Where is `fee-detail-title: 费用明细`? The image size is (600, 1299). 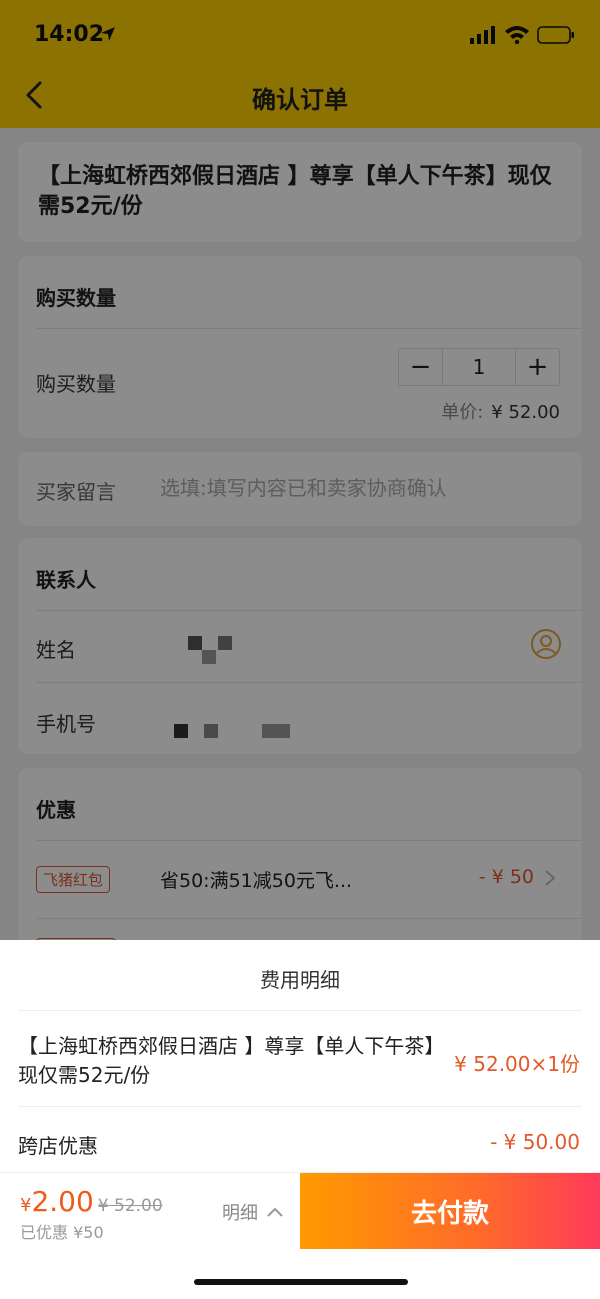 fee-detail-title: 费用明细 is located at coordinates (300, 980).